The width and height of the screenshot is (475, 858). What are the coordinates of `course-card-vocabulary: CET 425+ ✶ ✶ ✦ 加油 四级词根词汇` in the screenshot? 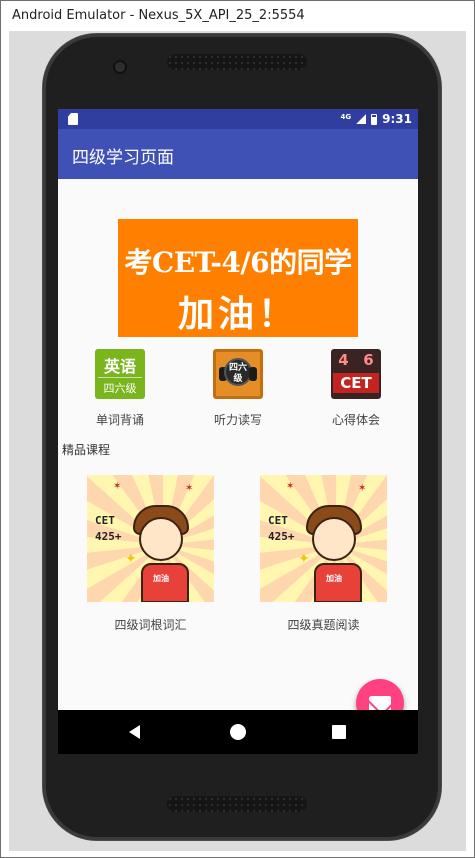 It's located at (150, 554).